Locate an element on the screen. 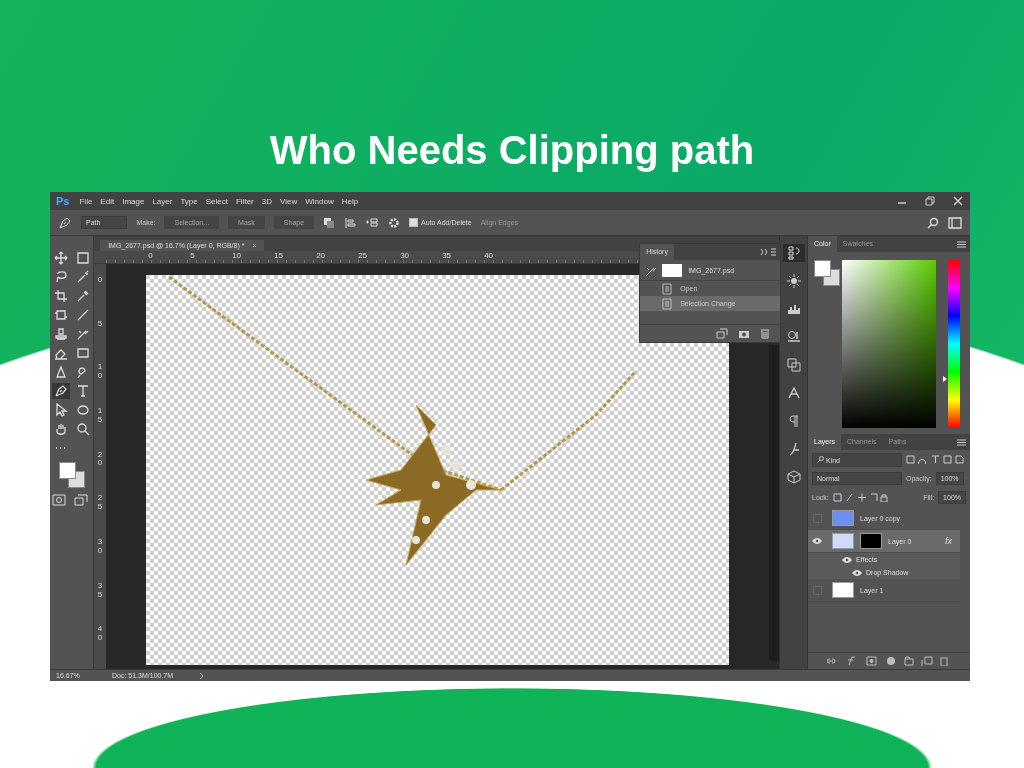 This screenshot has height=768, width=1024. app-logo: Ps is located at coordinates (63, 201).